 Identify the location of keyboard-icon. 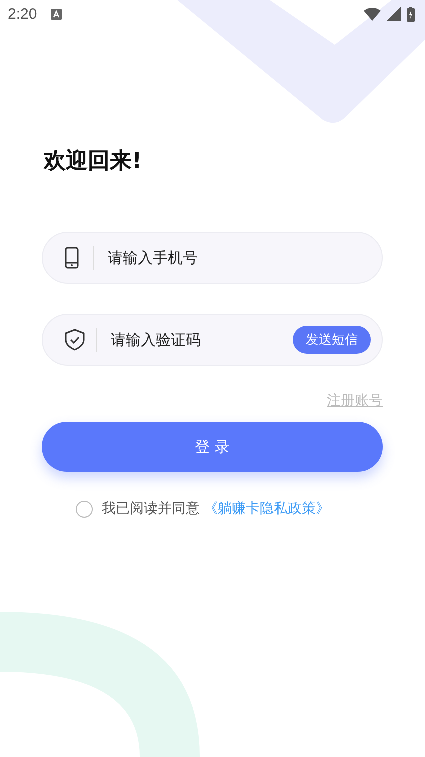
(56, 14).